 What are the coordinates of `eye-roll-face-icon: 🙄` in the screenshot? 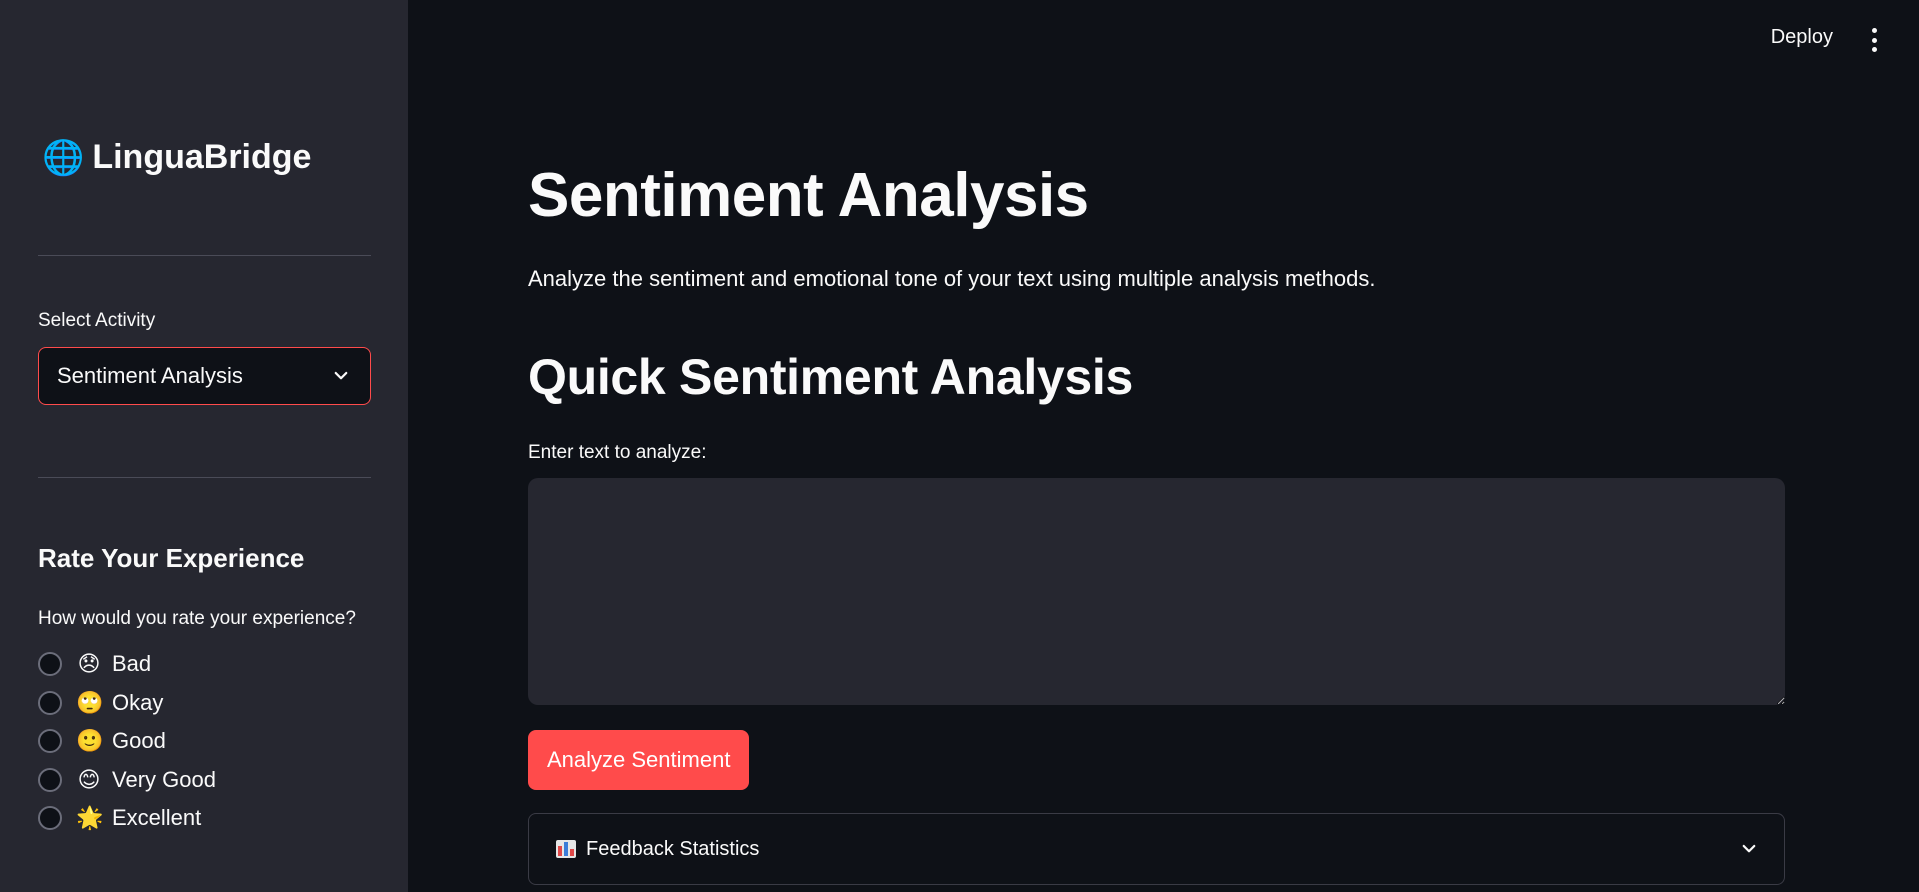 It's located at (90, 702).